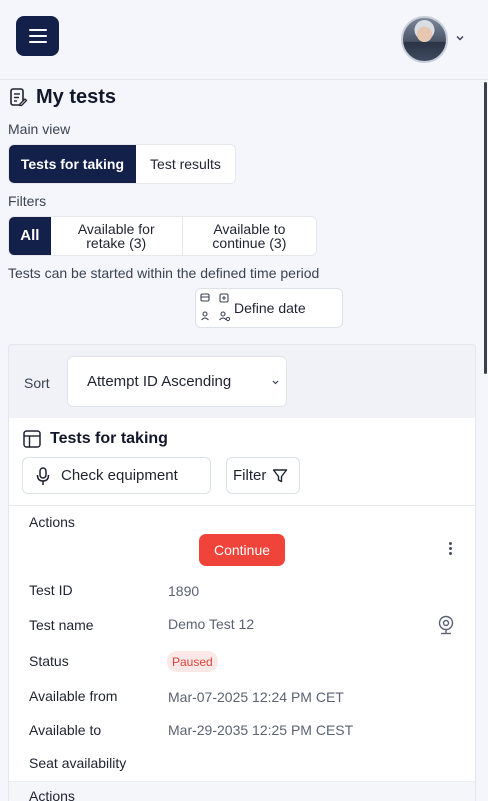  I want to click on user-avatar, so click(424, 39).